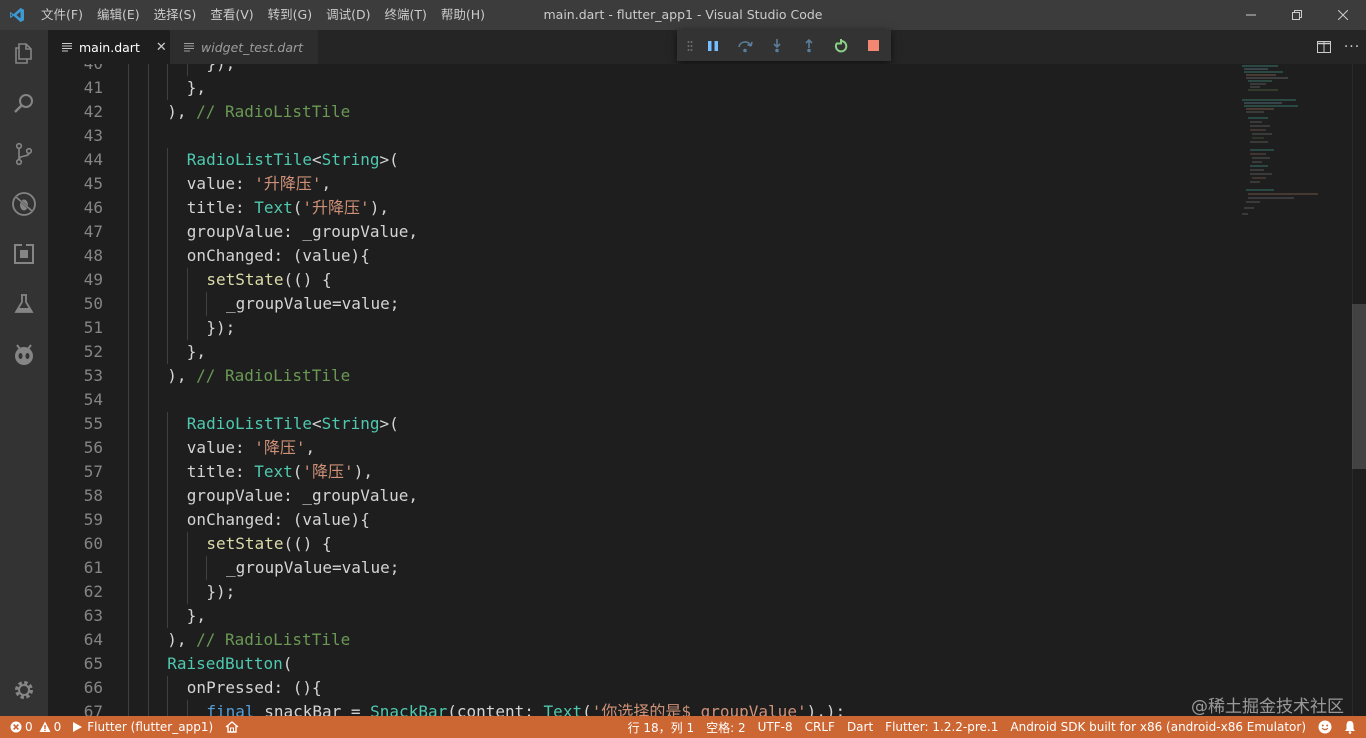 The height and width of the screenshot is (738, 1366). Describe the element at coordinates (24, 304) in the screenshot. I see `testing-button` at that location.